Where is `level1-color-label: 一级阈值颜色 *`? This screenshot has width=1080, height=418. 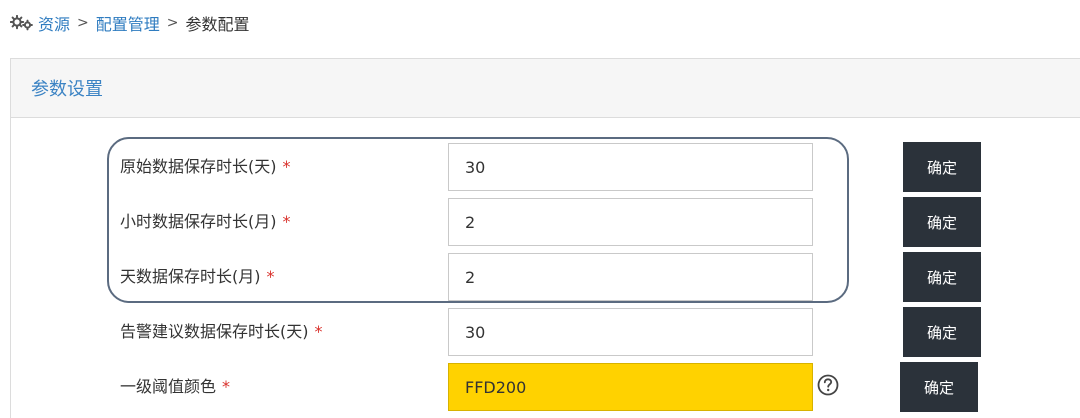 level1-color-label: 一级阈值颜色 * is located at coordinates (175, 387).